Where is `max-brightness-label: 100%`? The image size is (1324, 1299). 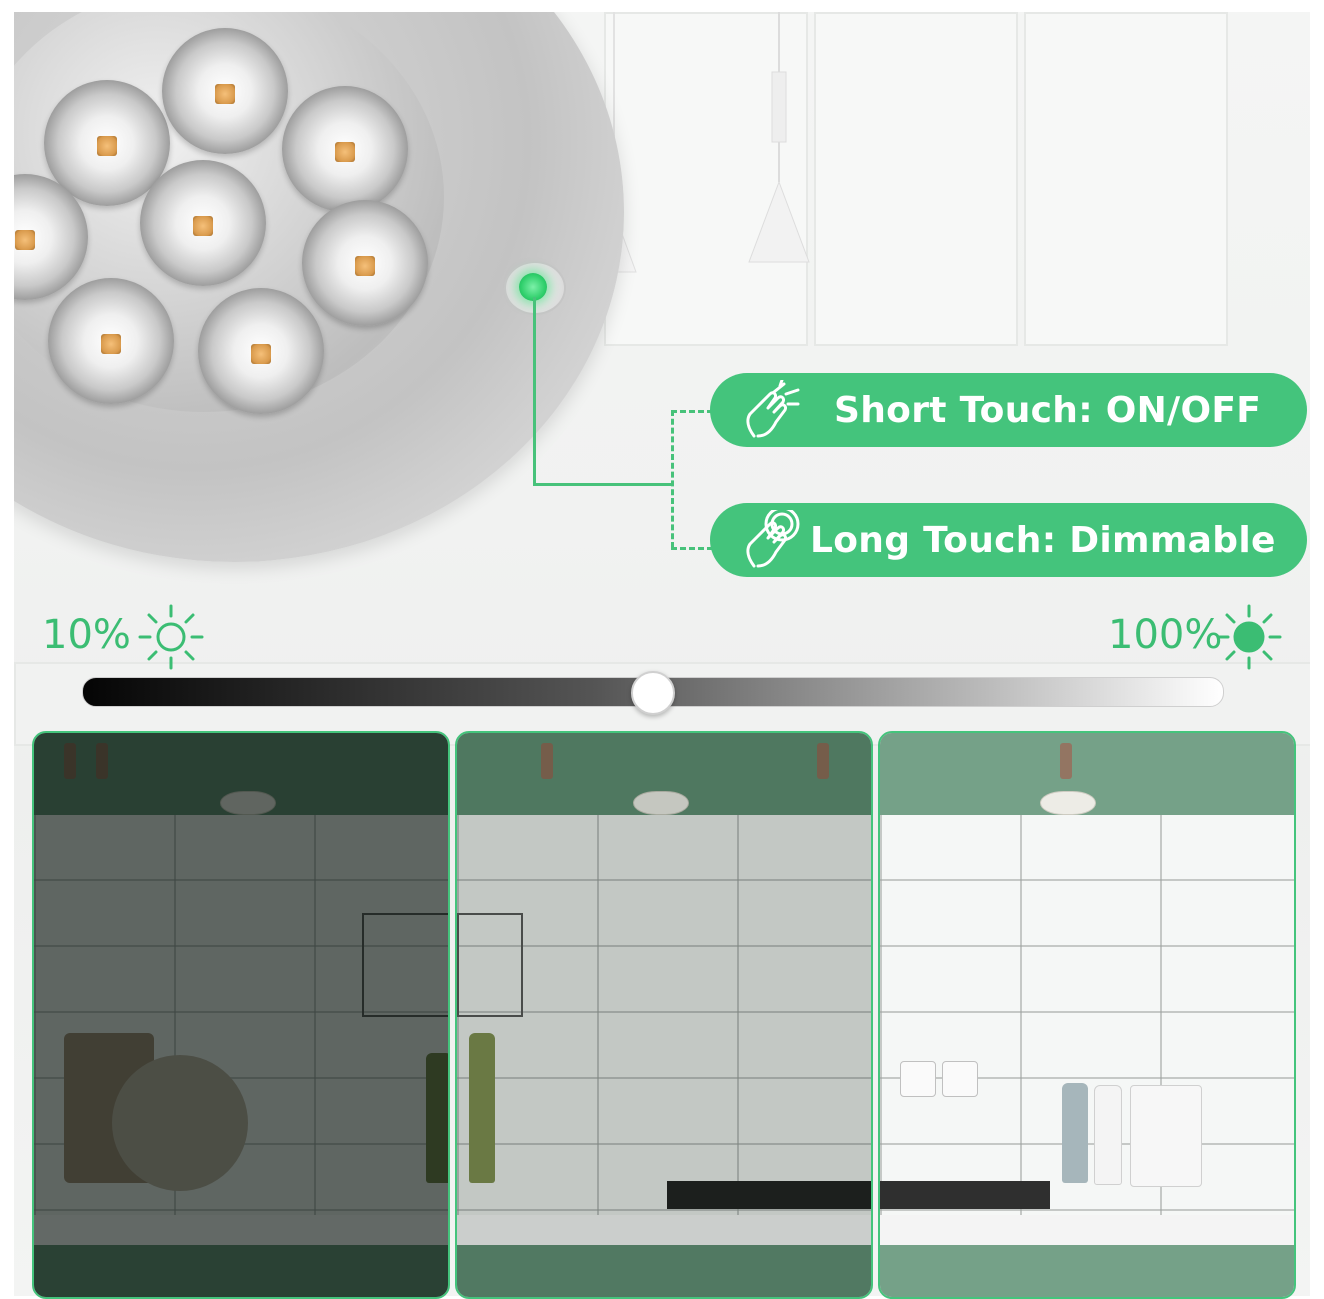 max-brightness-label: 100% is located at coordinates (1165, 635).